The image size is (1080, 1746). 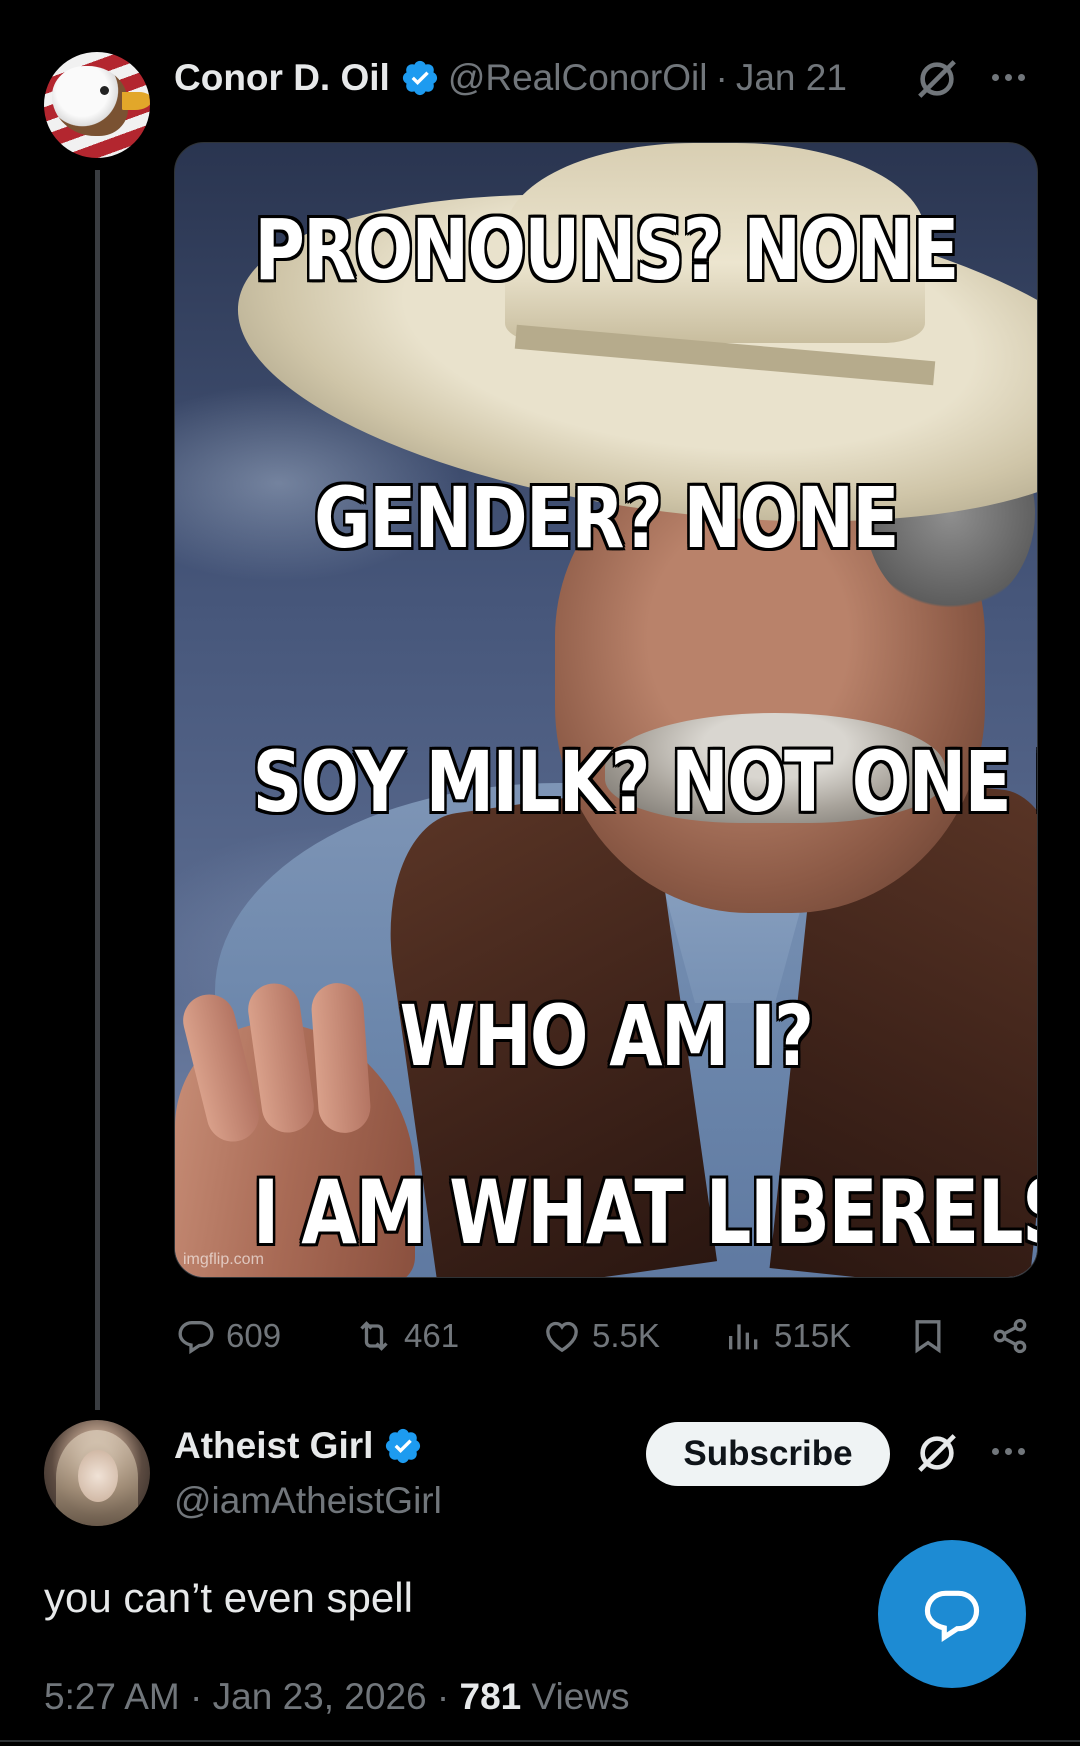 I want to click on meme-caption-line: SOY MILK? NOT ONE DROP, so click(x=644, y=782).